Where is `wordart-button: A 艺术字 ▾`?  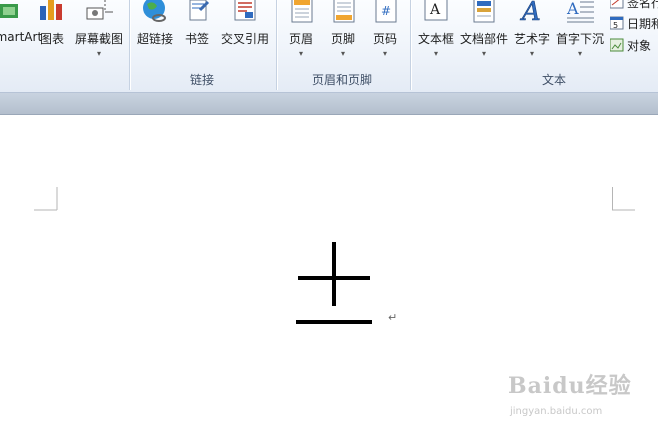
wordart-button: A 艺术字 ▾ is located at coordinates (532, 29).